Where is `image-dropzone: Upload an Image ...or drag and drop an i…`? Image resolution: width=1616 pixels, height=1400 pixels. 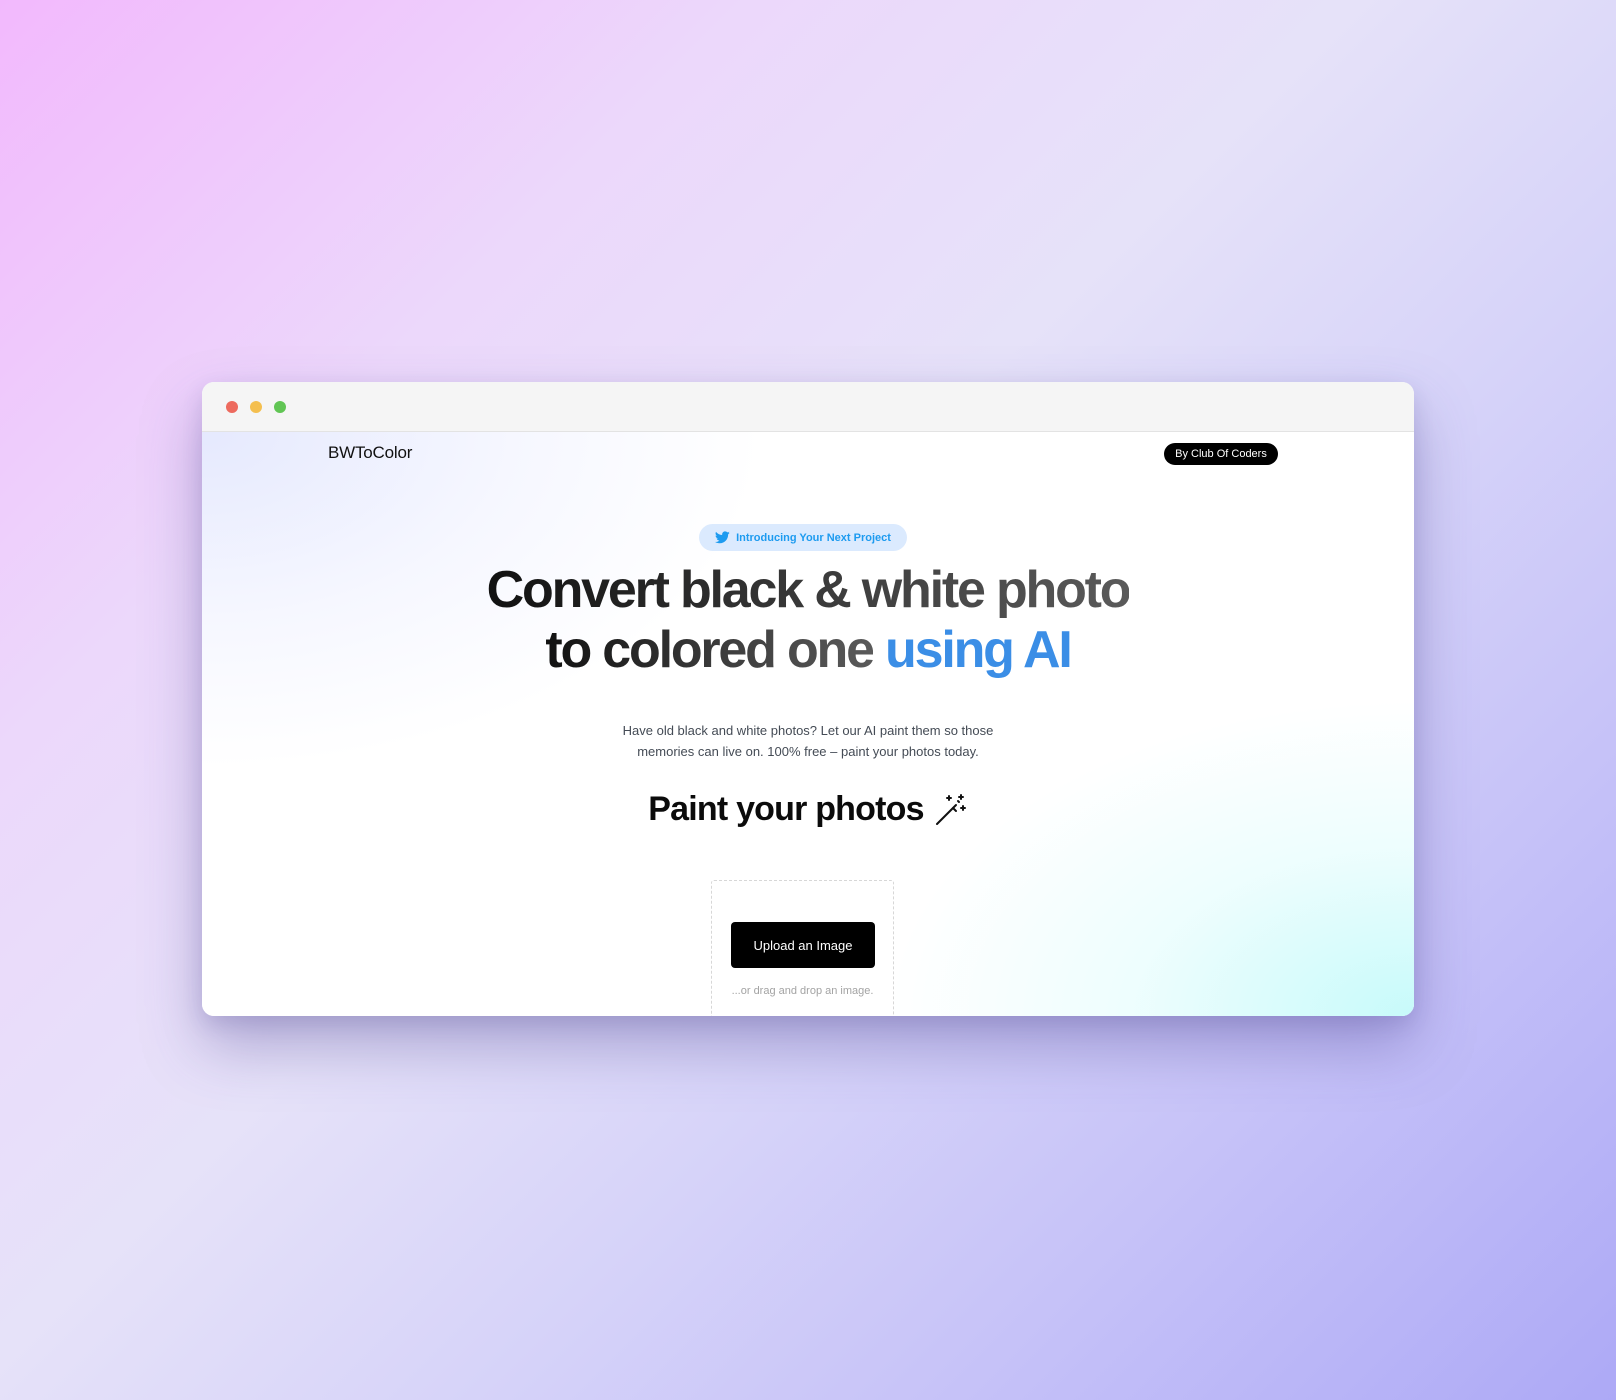
image-dropzone: Upload an Image ...or drag and drop an i… is located at coordinates (802, 948).